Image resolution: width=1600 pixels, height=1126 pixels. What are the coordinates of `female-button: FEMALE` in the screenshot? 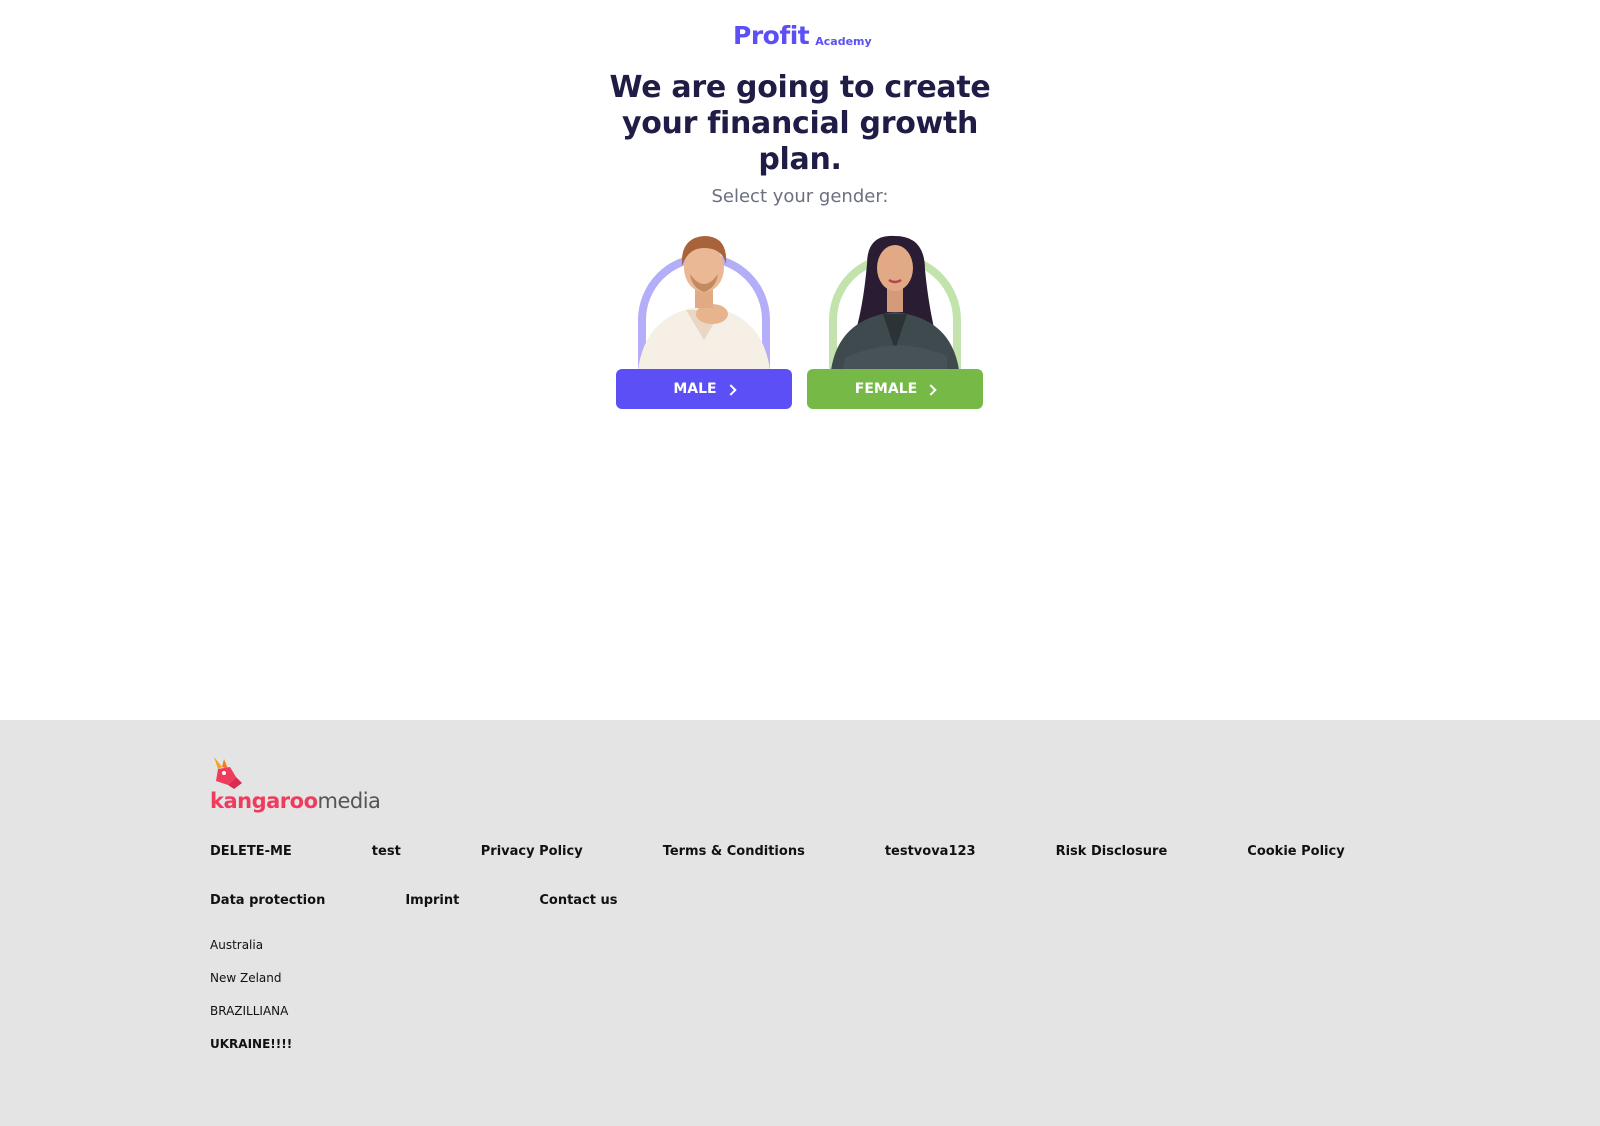 It's located at (895, 389).